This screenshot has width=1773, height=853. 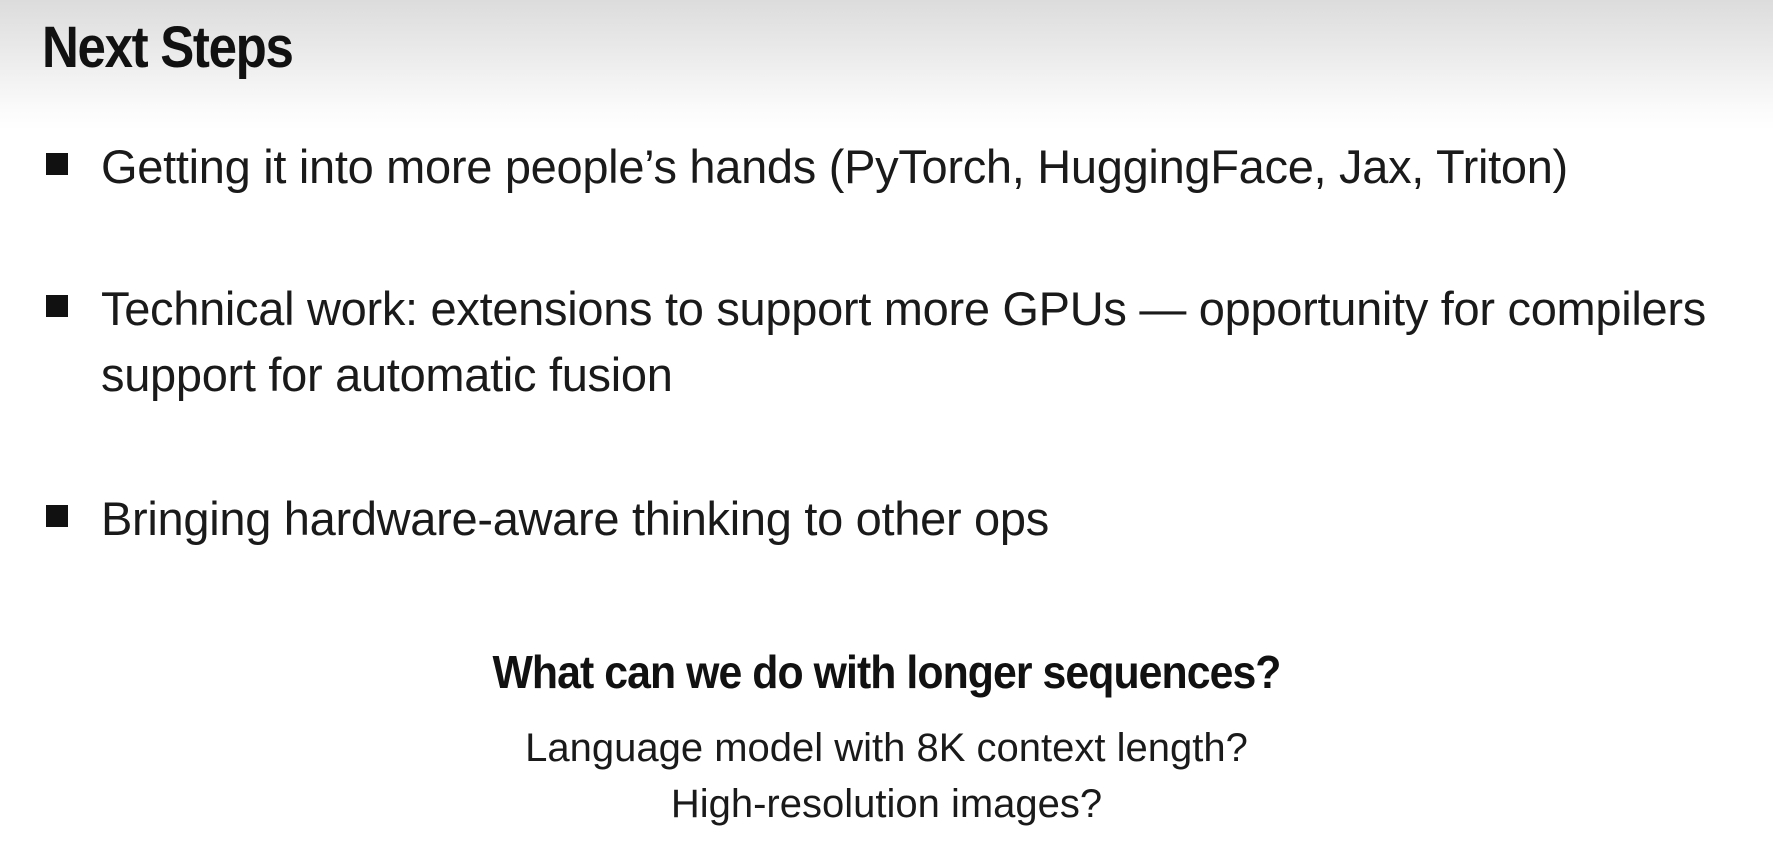 What do you see at coordinates (168, 47) in the screenshot?
I see `slide-title: Next Steps` at bounding box center [168, 47].